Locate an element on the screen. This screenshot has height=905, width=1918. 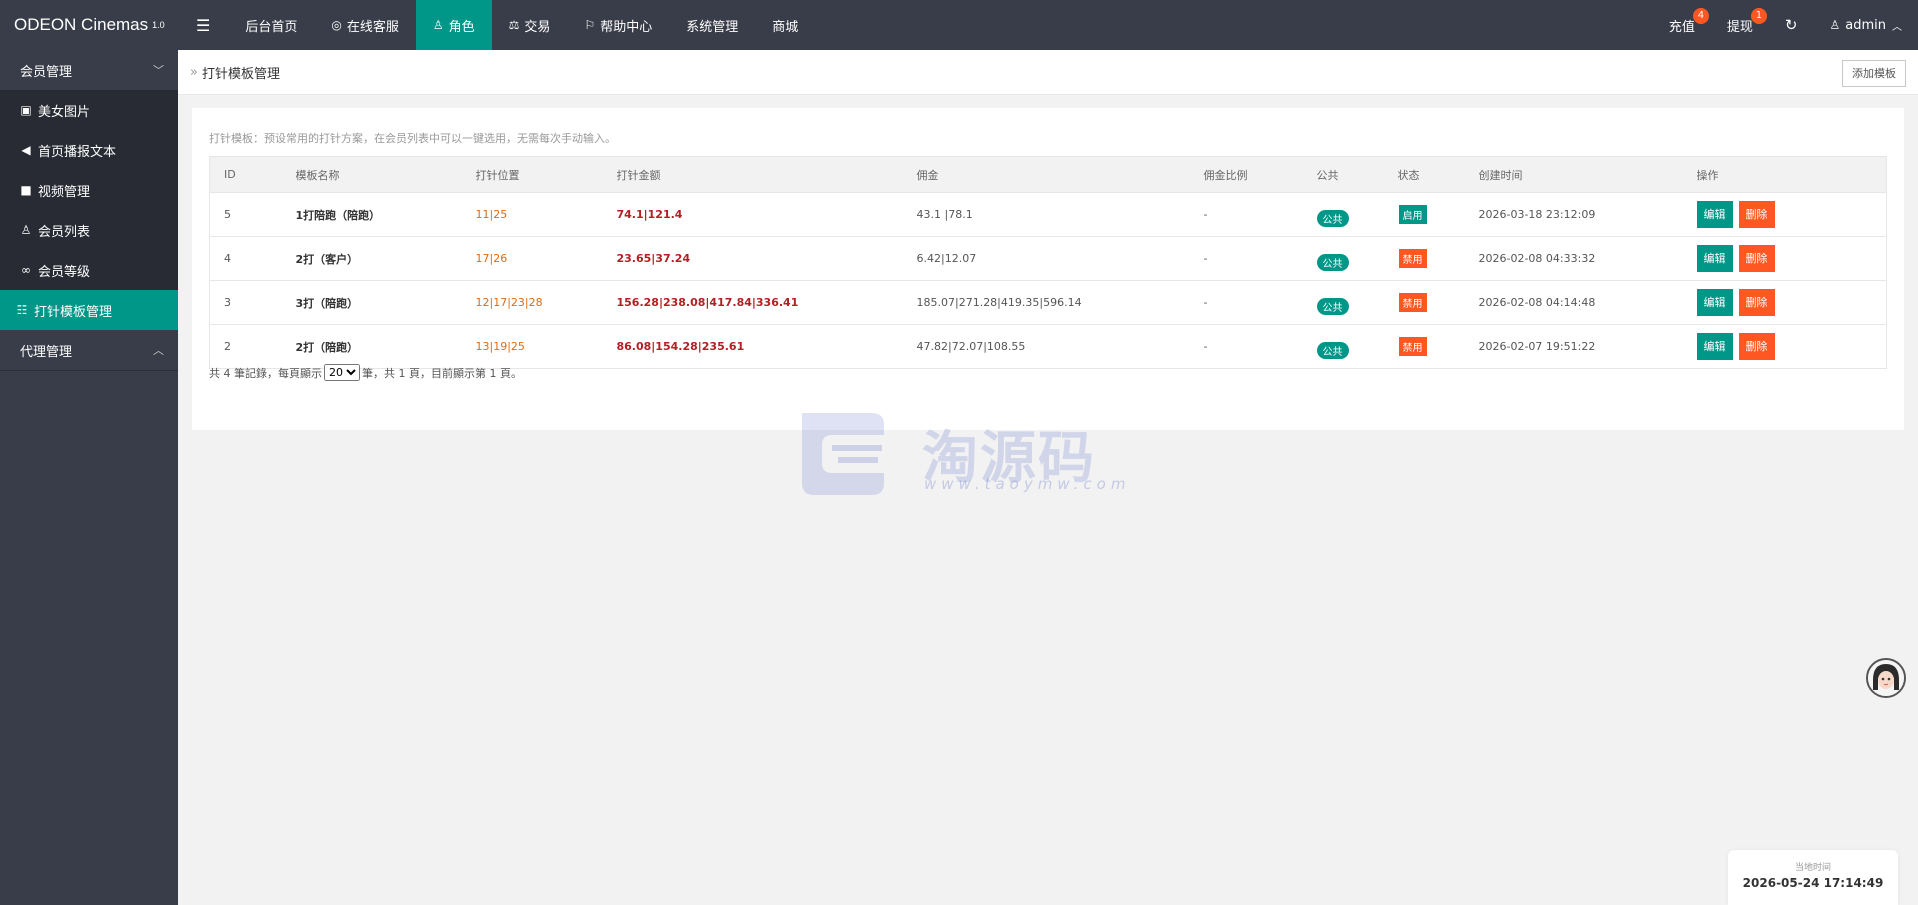
megaphone-icon: ◀ is located at coordinates (26, 150).